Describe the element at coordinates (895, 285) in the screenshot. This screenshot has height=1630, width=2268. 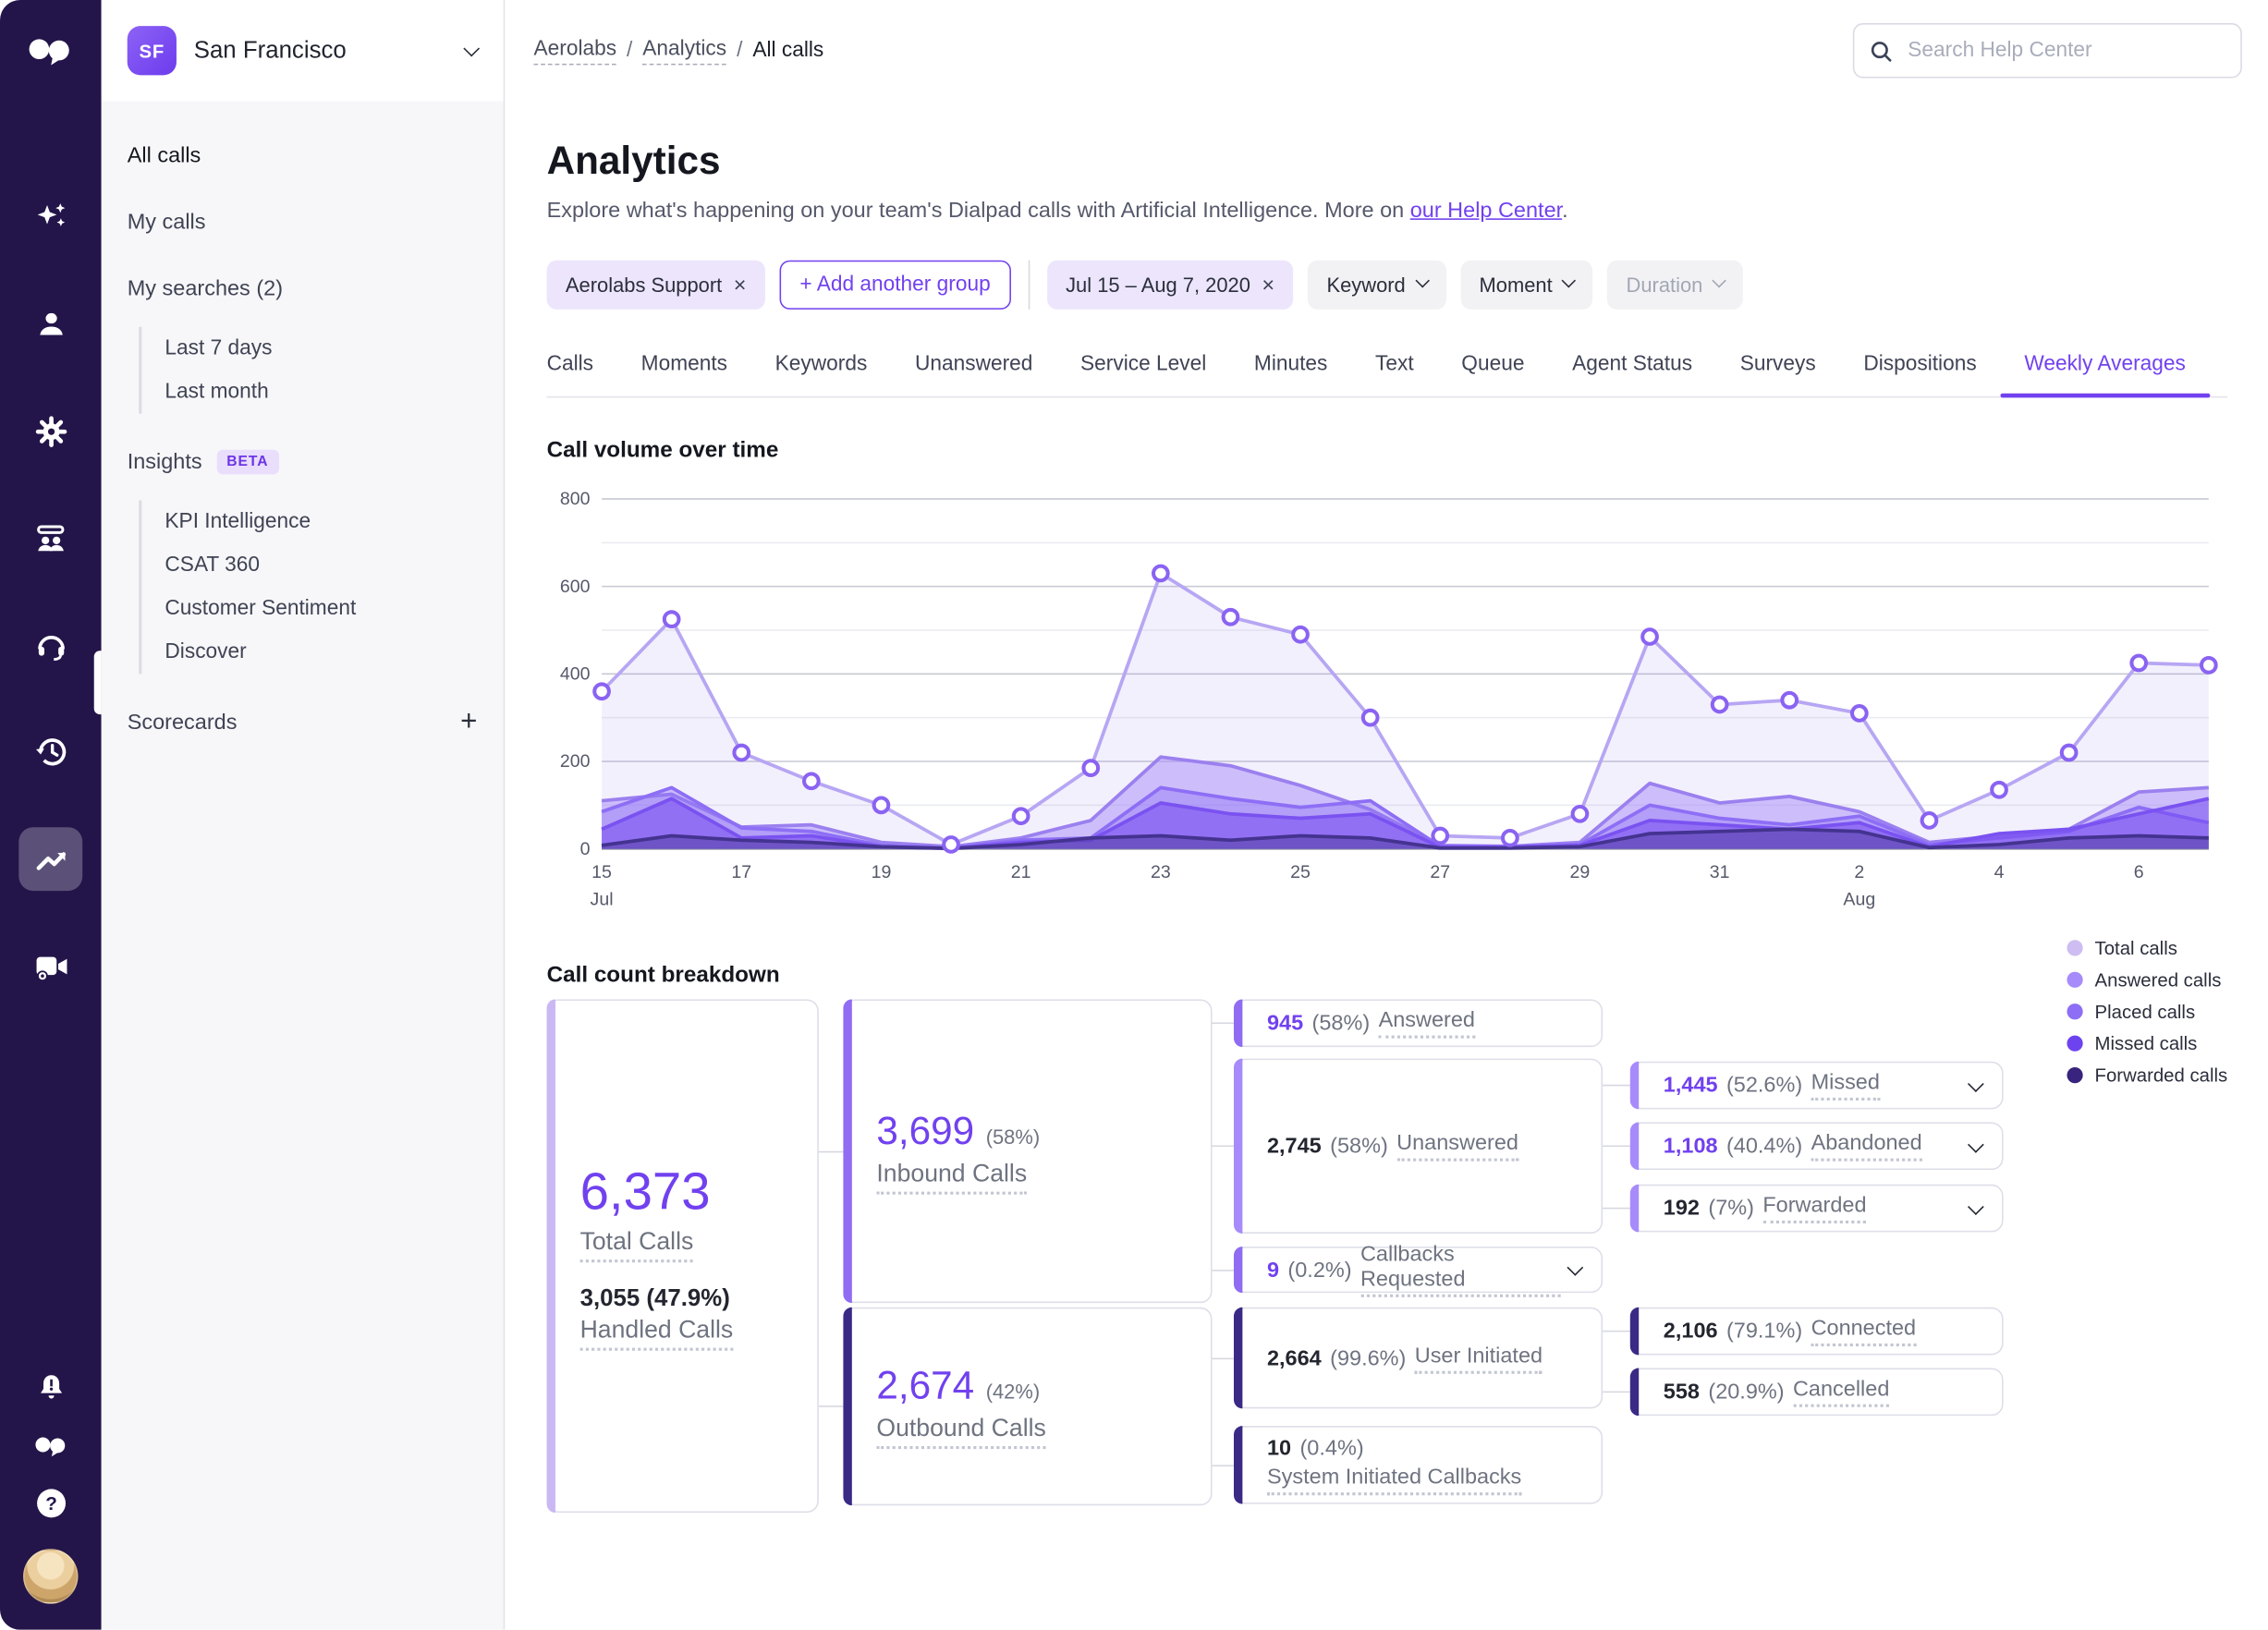
I see `add-group-button: + Add another group` at that location.